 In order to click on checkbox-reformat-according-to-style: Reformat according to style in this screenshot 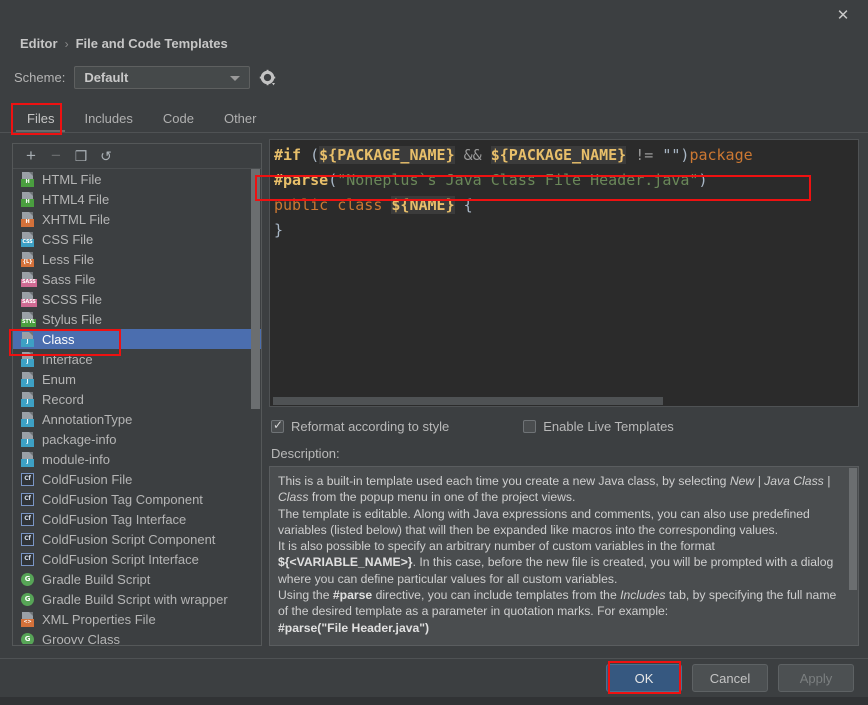, I will do `click(360, 426)`.